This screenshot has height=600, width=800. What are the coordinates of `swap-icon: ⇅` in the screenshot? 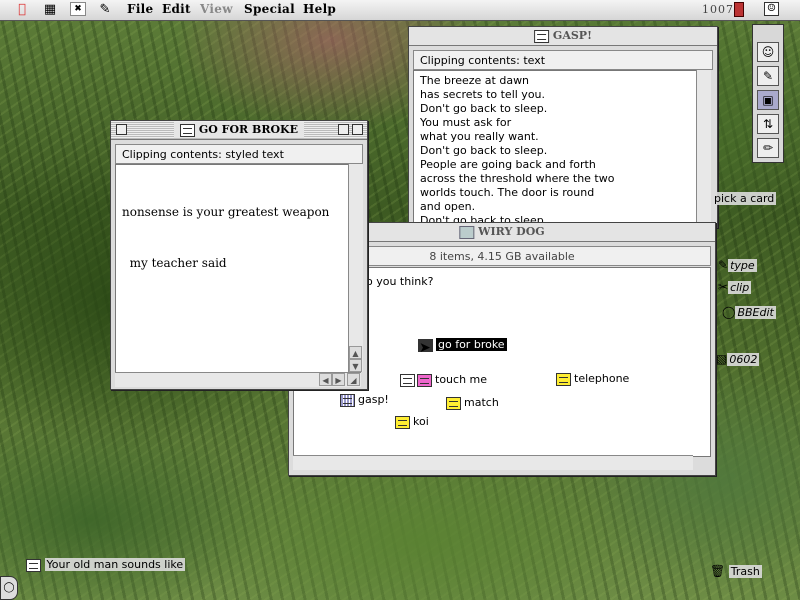 It's located at (768, 124).